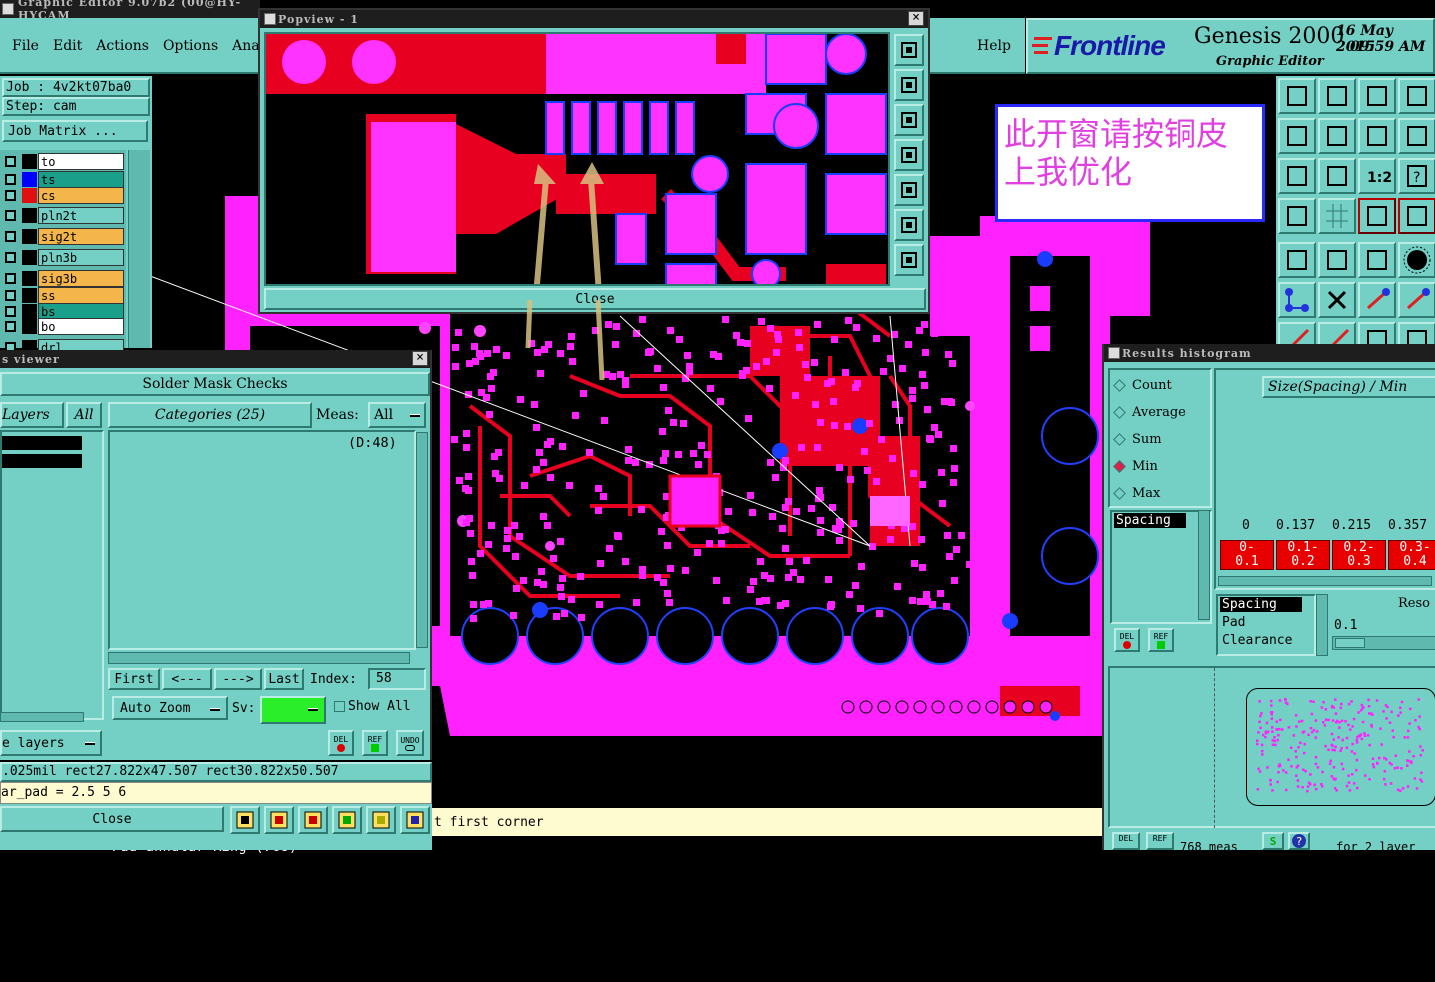 This screenshot has height=982, width=1435. What do you see at coordinates (1322, 625) in the screenshot?
I see `measure-type-vscroll` at bounding box center [1322, 625].